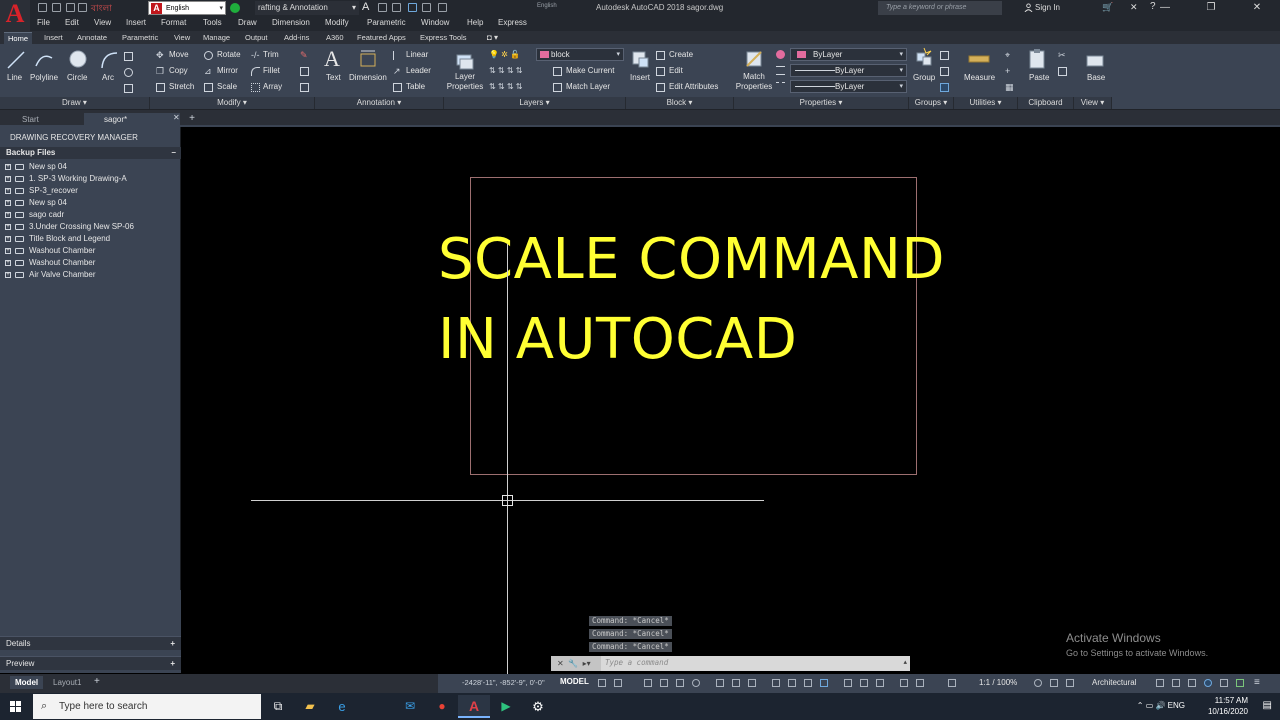 The height and width of the screenshot is (720, 1280). I want to click on plot-icon, so click(412, 7).